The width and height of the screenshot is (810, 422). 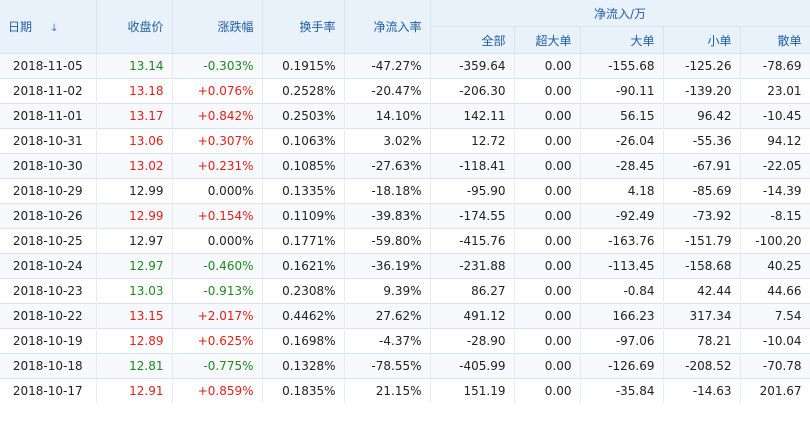 What do you see at coordinates (622, 191) in the screenshot?
I see `cell-large: 4.18` at bounding box center [622, 191].